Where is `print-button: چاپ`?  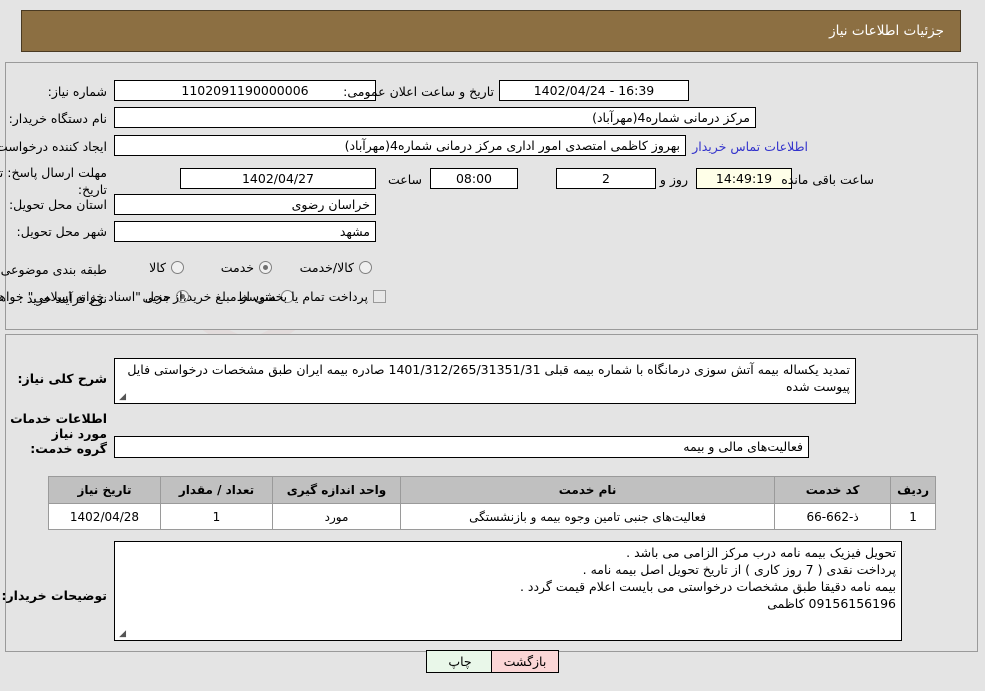 print-button: چاپ is located at coordinates (461, 661).